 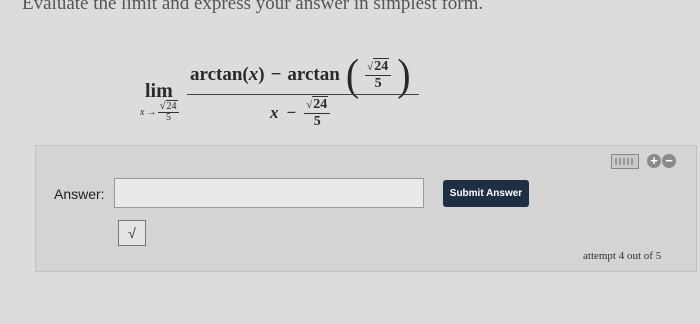 I want to click on lim-sqrt-value: 24, so click(x=171, y=106).